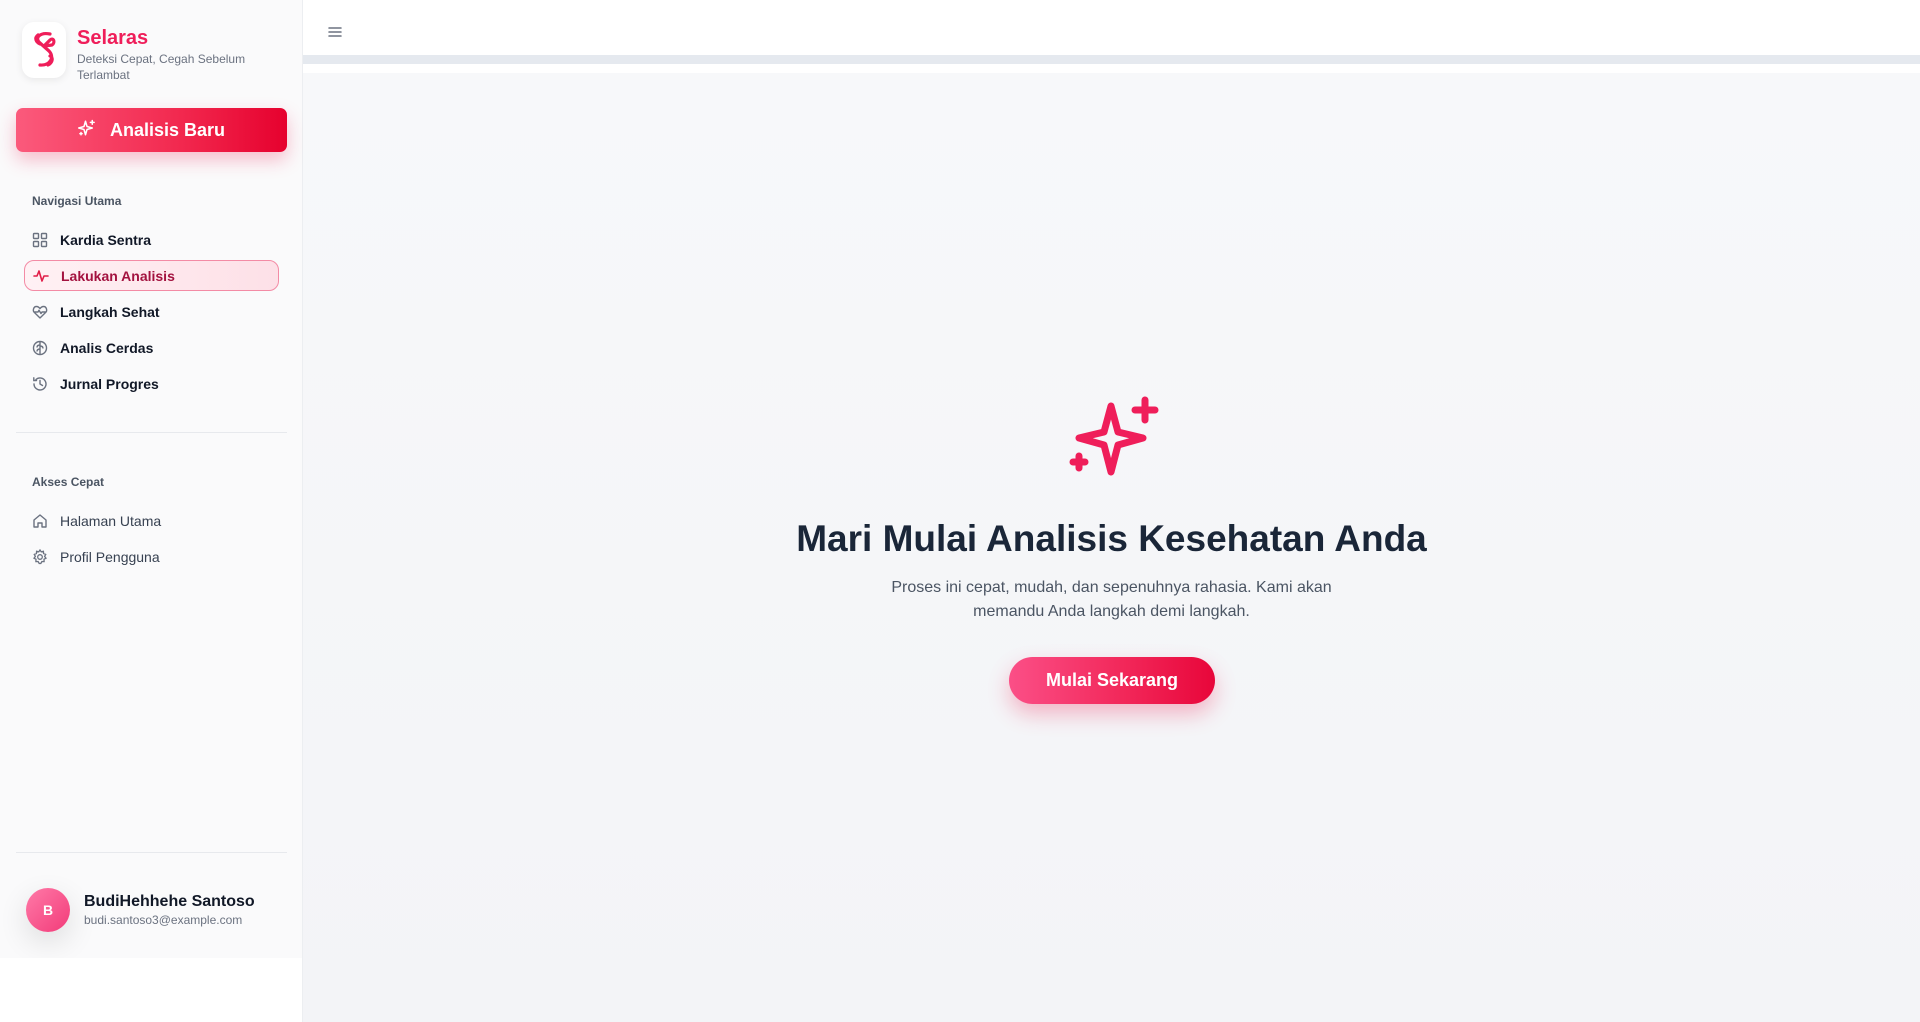 The image size is (1920, 1022). I want to click on sidebar-item-profil-pengguna: Profil Pengguna, so click(151, 556).